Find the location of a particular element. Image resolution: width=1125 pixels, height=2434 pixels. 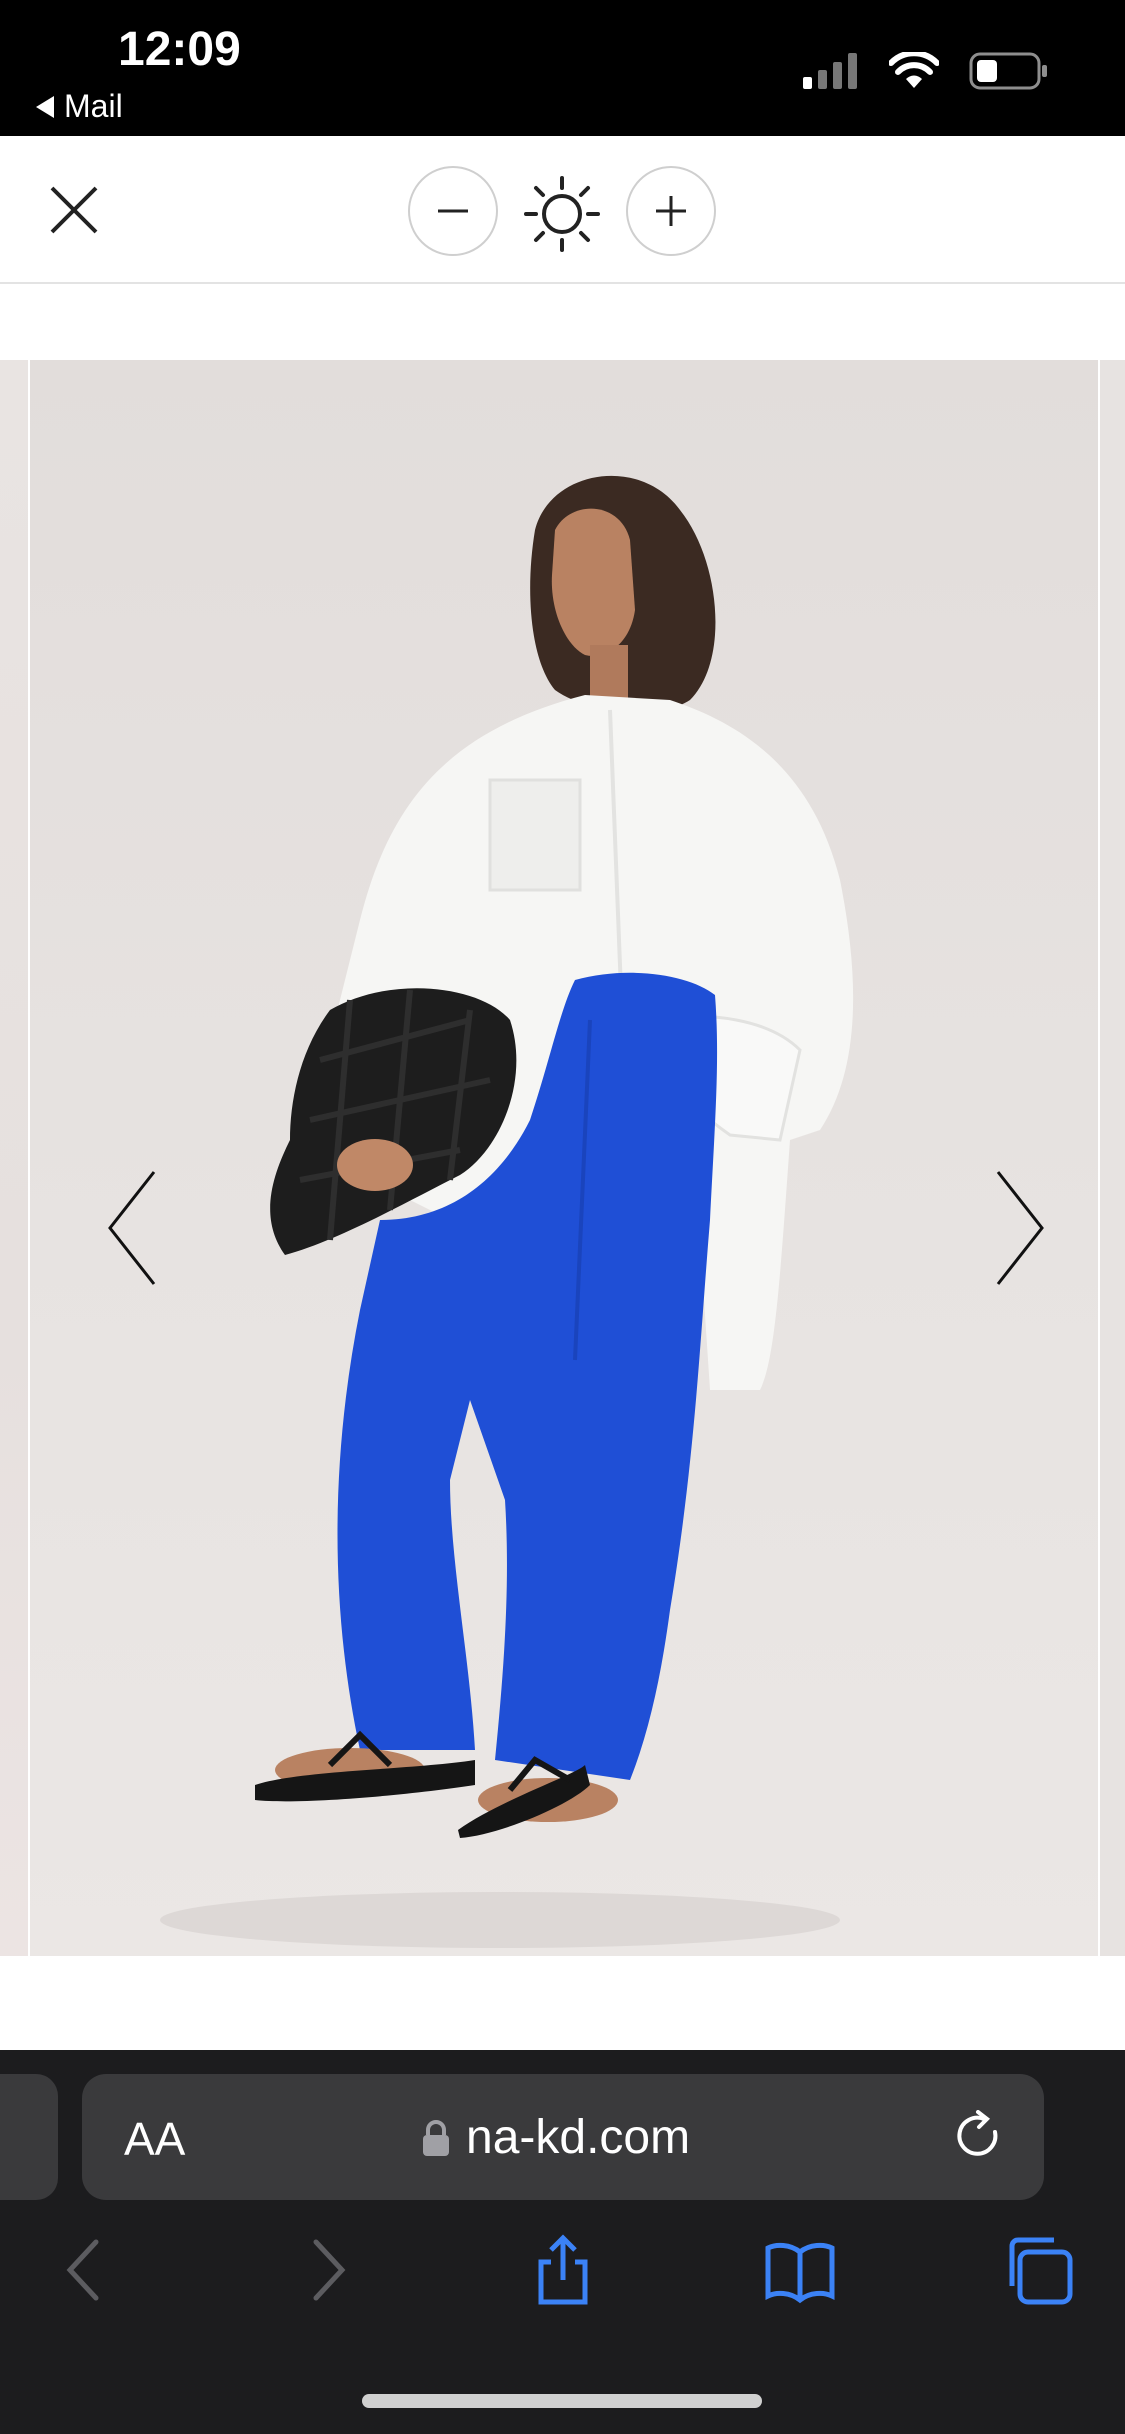

bookmarks-icon is located at coordinates (800, 2270).